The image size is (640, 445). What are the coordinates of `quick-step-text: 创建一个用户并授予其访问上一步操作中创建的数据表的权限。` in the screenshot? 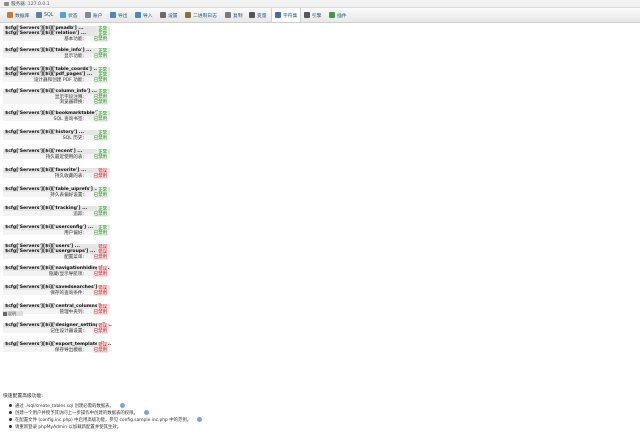 It's located at (76, 413).